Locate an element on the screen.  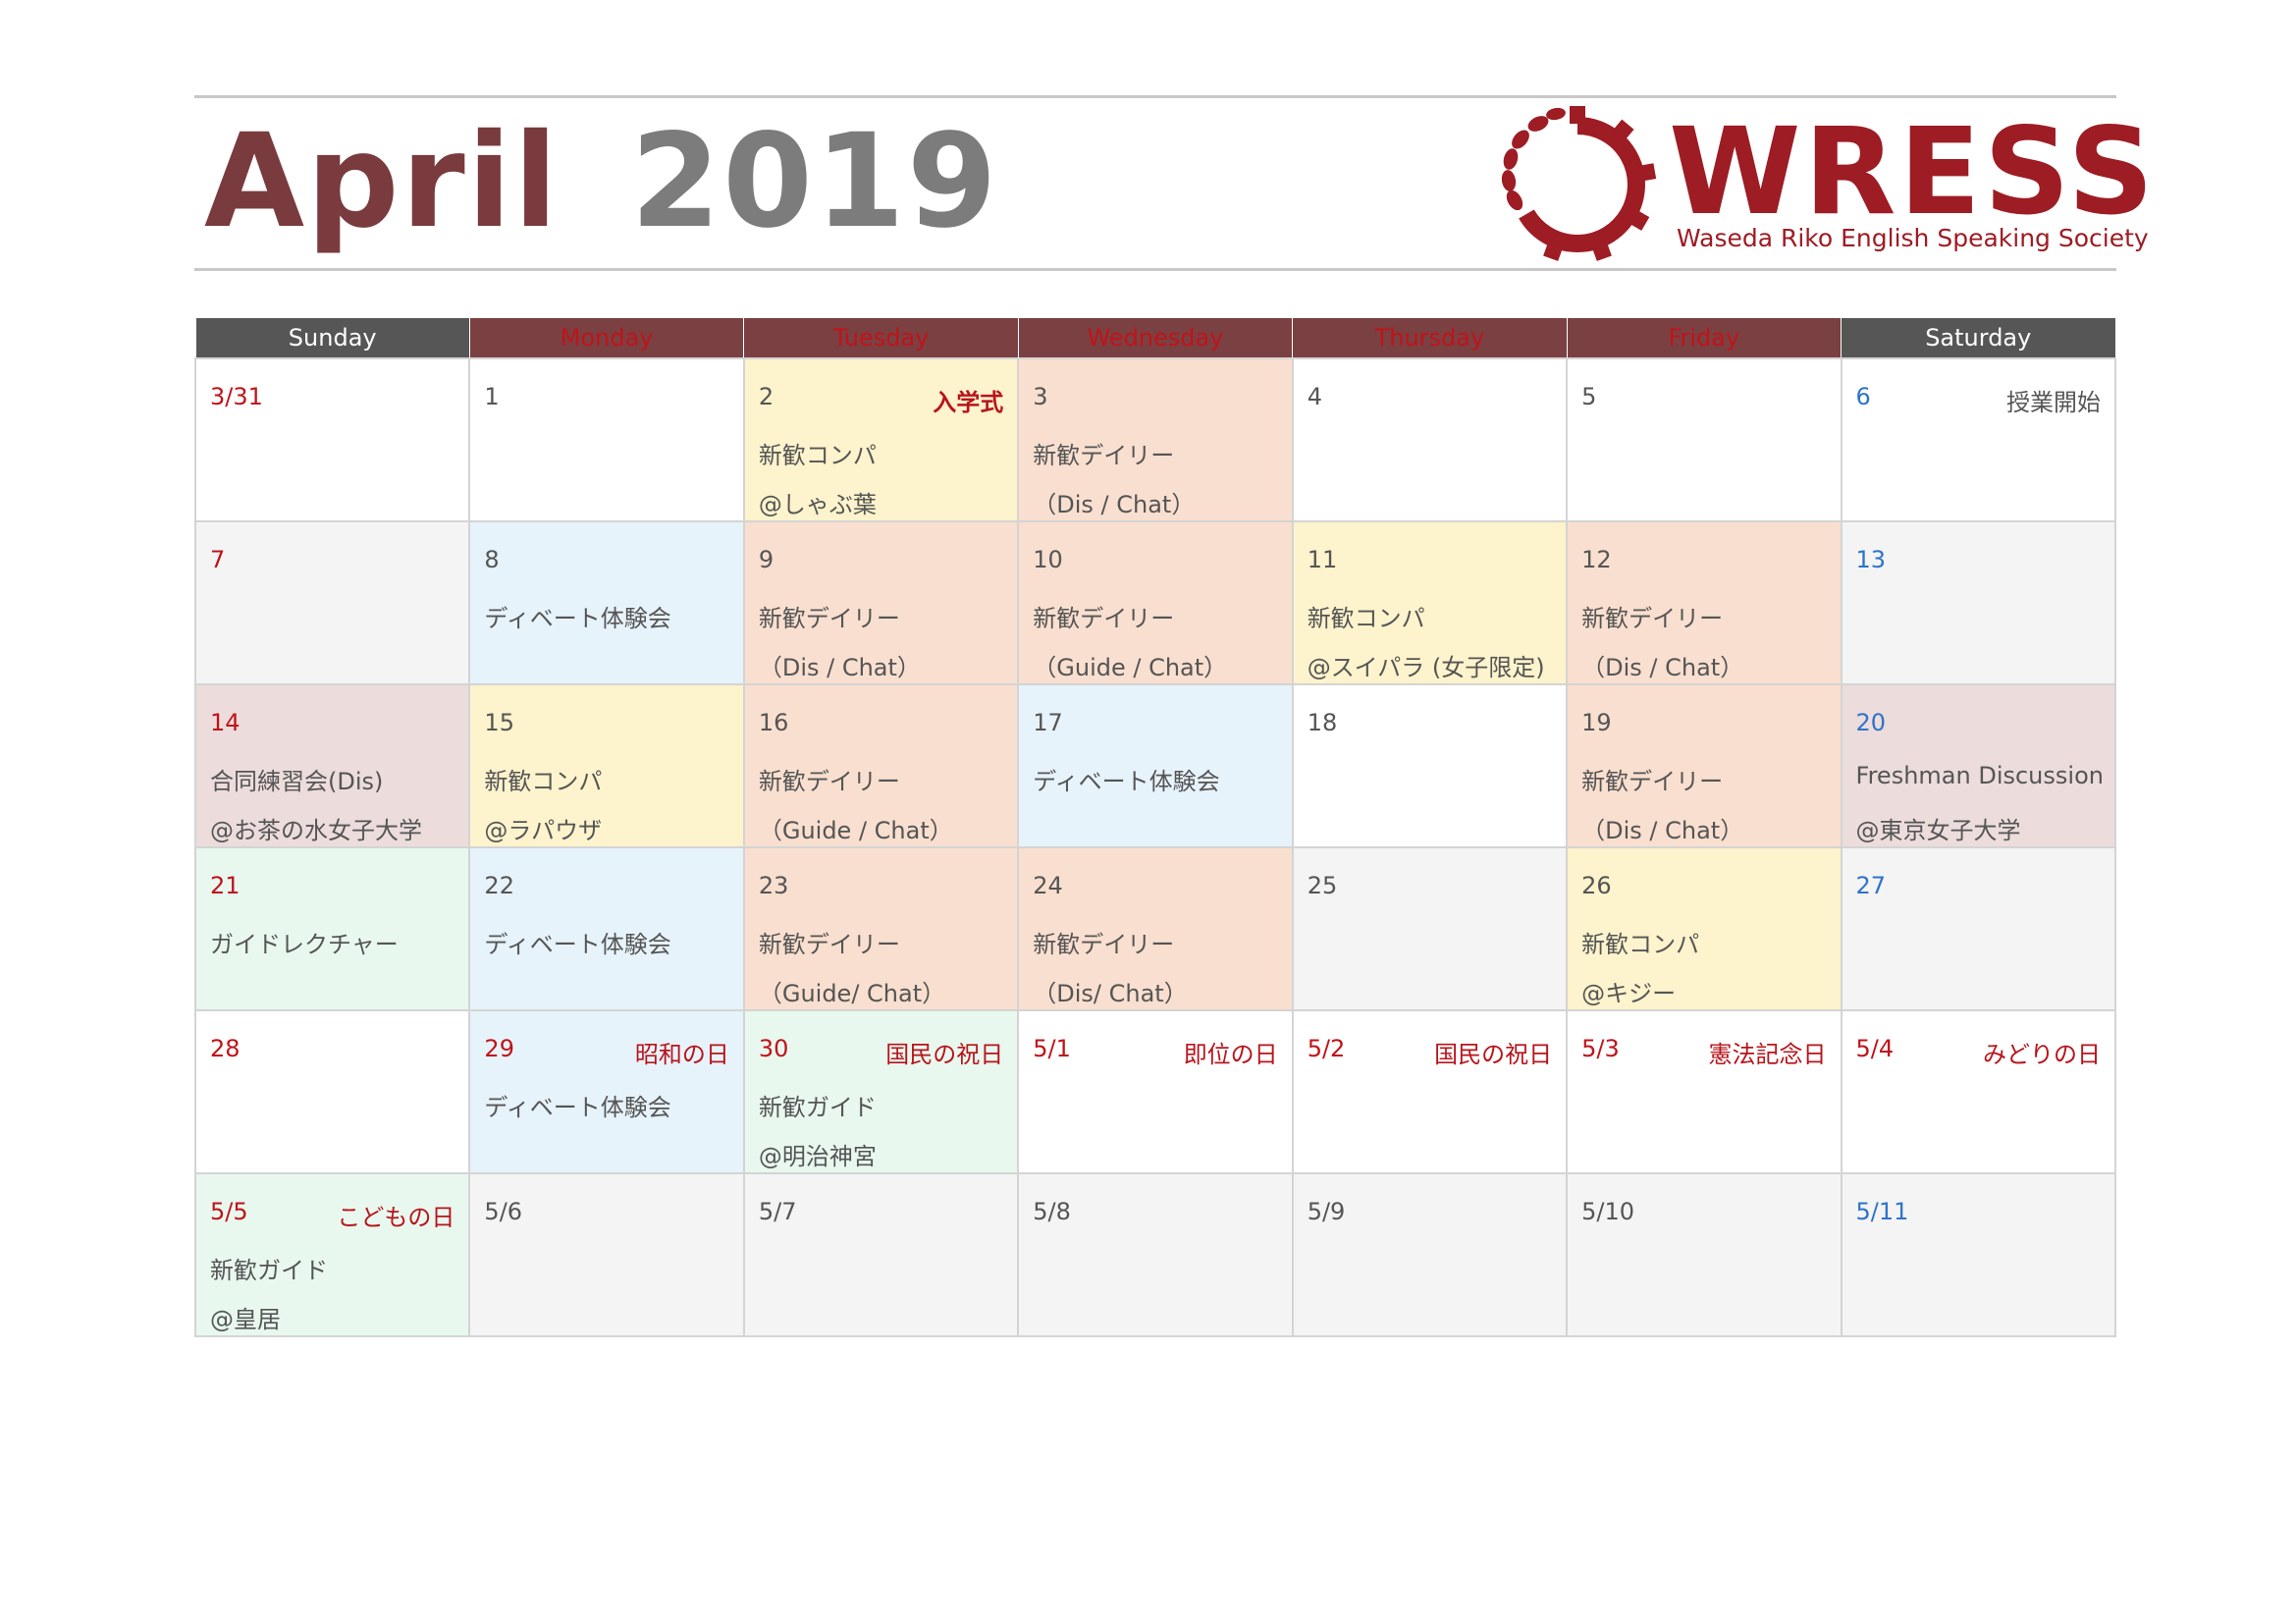
year-title: 2019 is located at coordinates (814, 181).